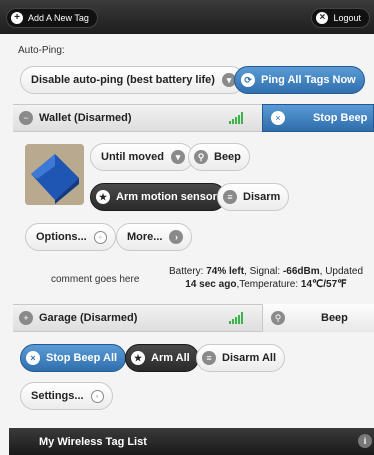 The width and height of the screenshot is (374, 455). What do you see at coordinates (166, 197) in the screenshot?
I see `arm-motion-sensor-label: Arm motion sensor` at bounding box center [166, 197].